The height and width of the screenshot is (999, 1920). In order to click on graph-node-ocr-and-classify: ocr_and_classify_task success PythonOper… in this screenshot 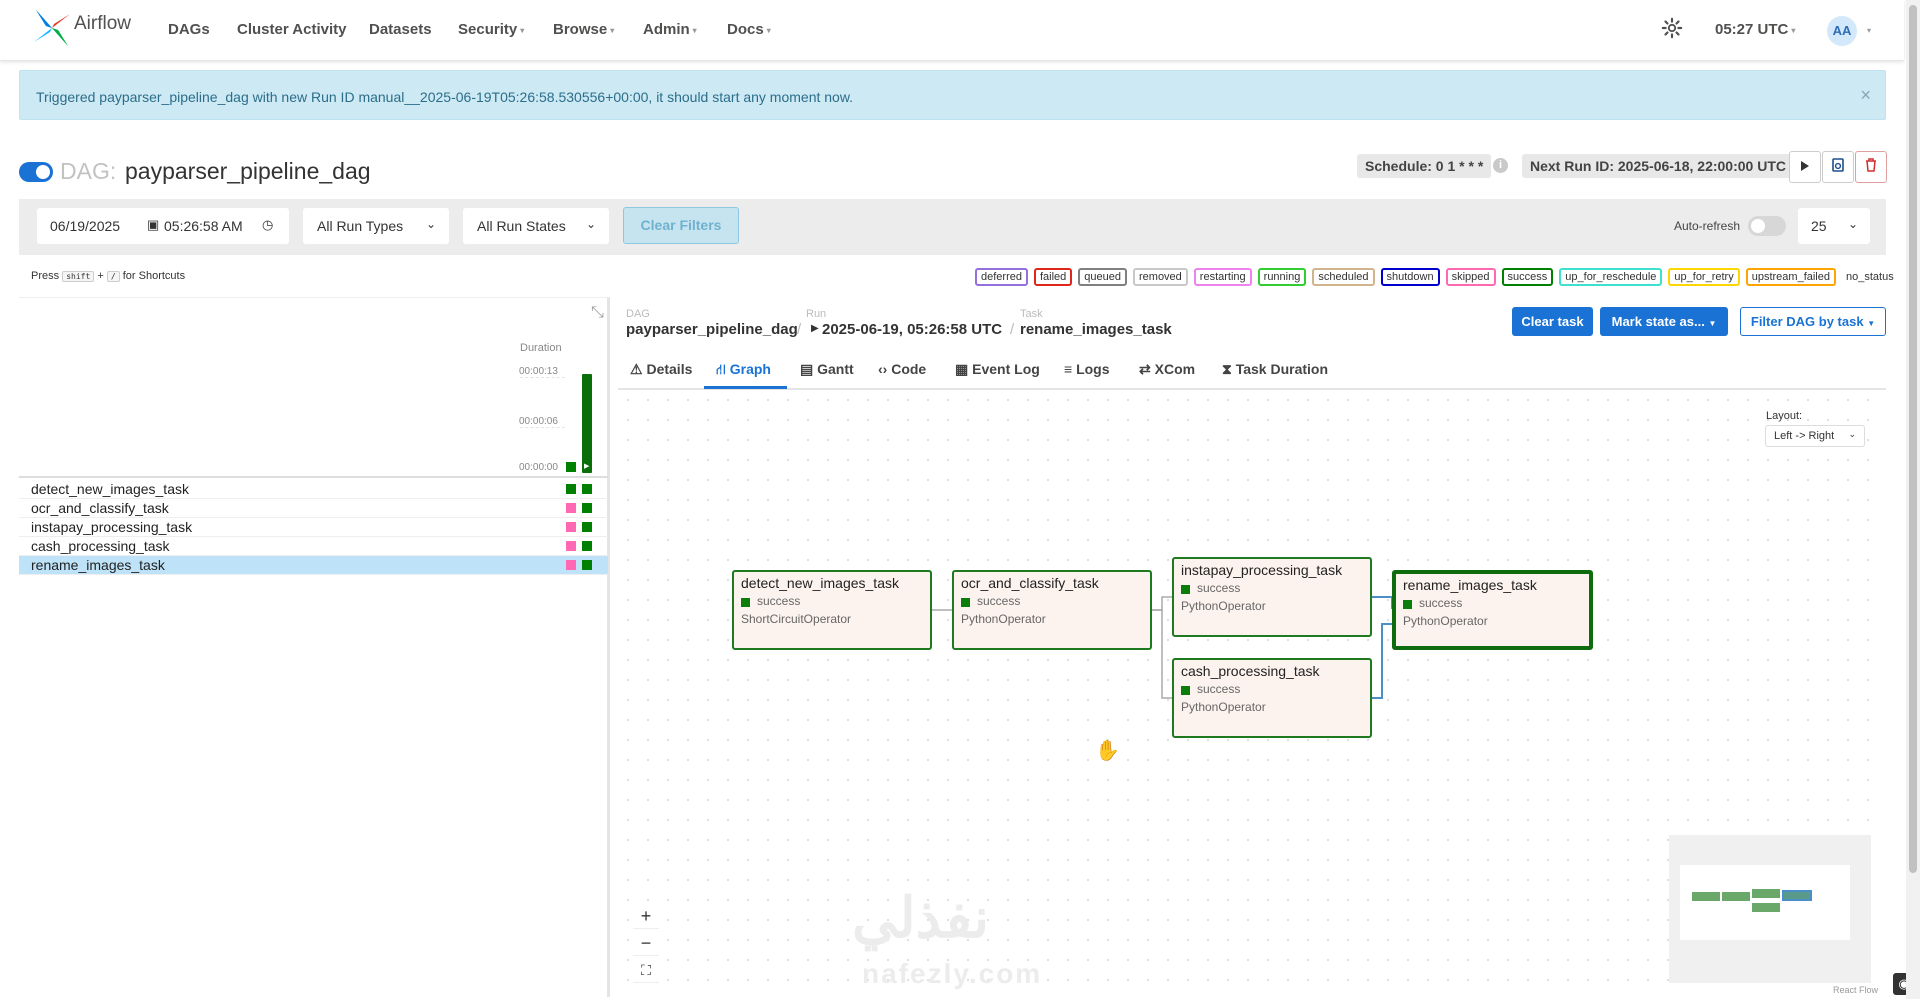, I will do `click(1052, 610)`.